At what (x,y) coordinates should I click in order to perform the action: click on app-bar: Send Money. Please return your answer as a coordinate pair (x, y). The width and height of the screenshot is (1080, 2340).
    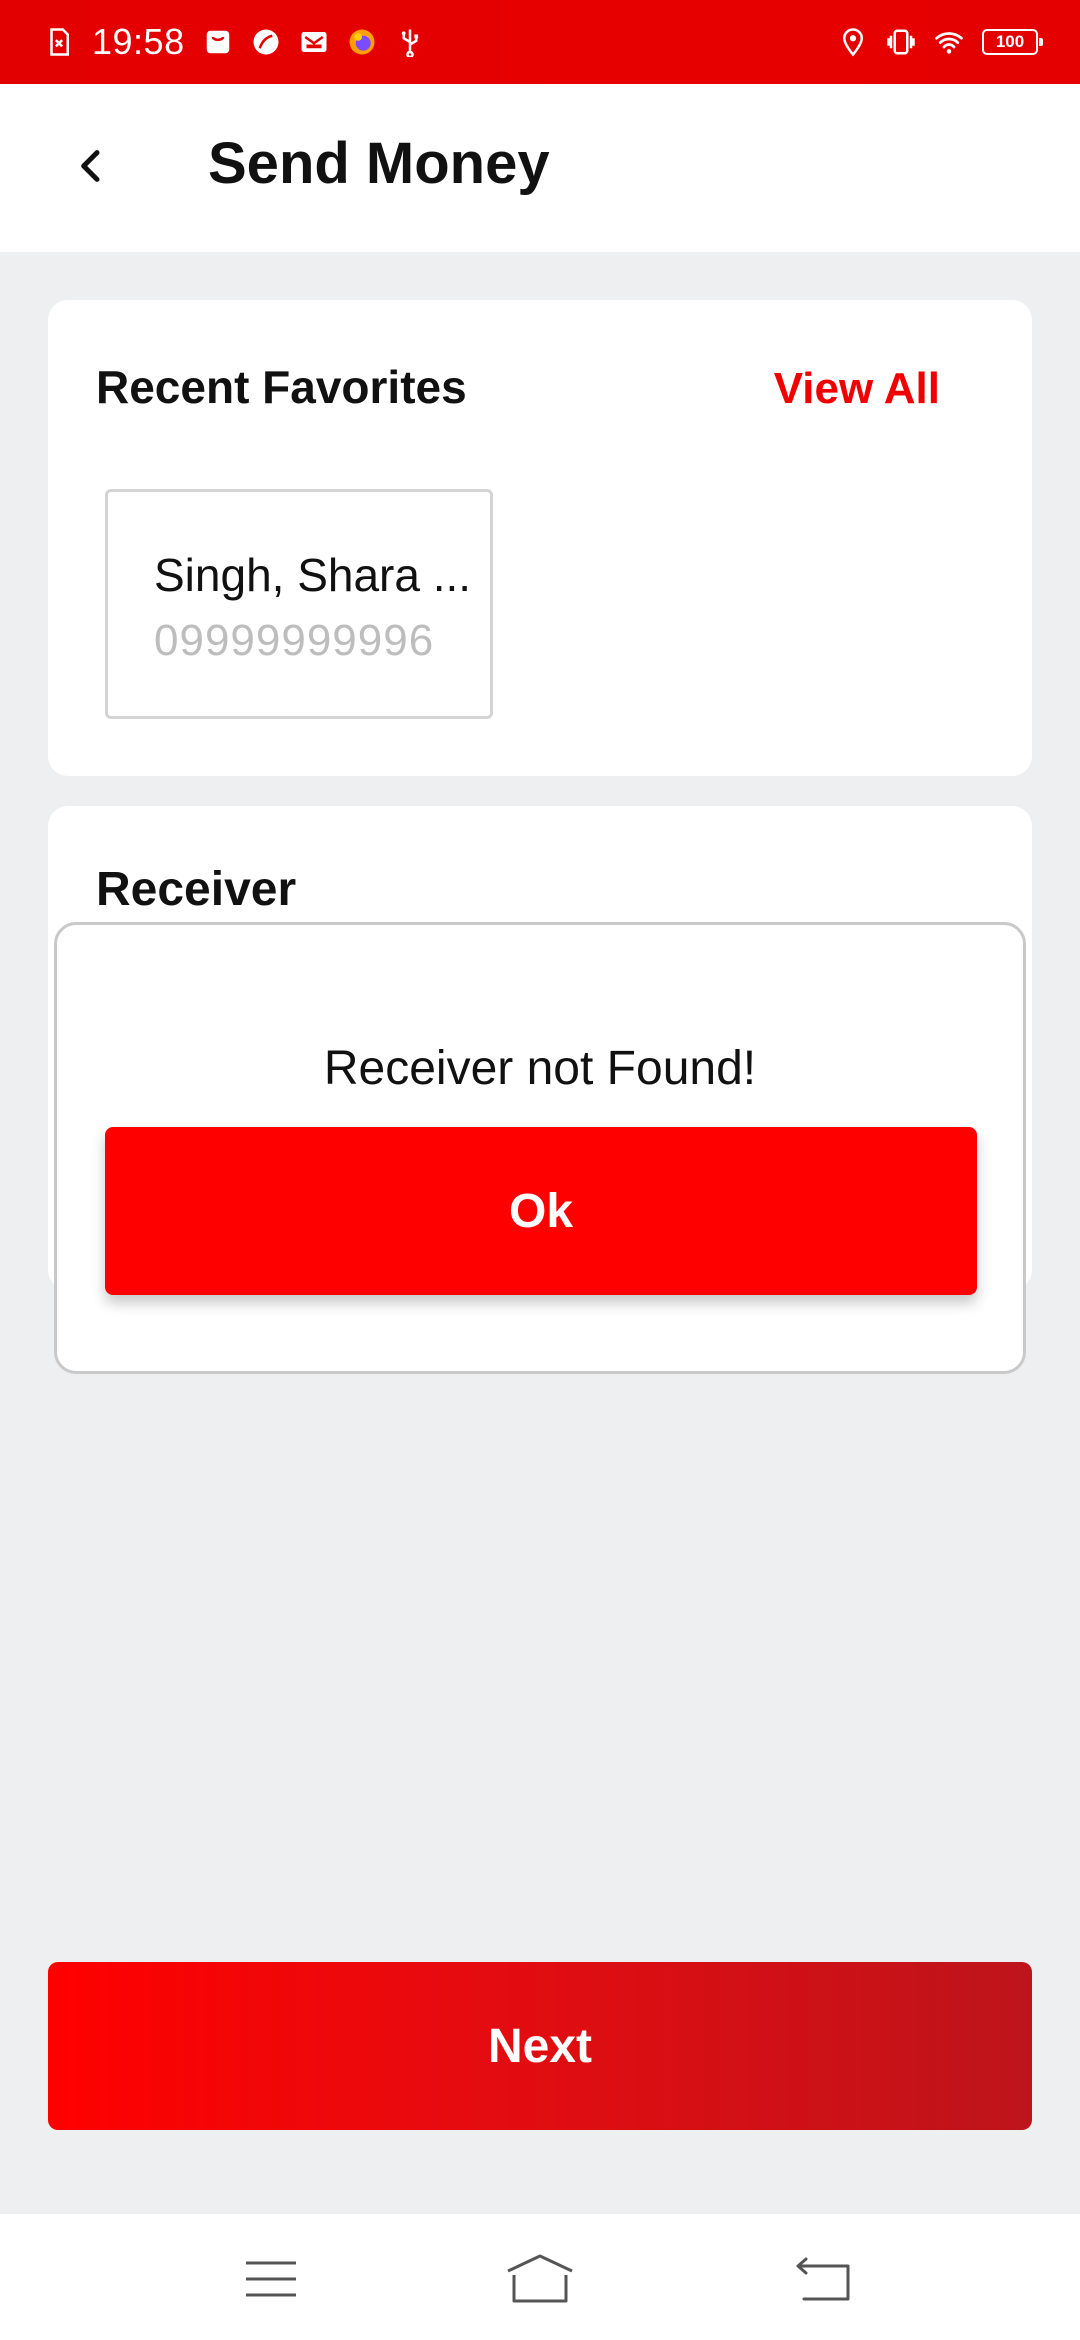
    Looking at the image, I should click on (540, 168).